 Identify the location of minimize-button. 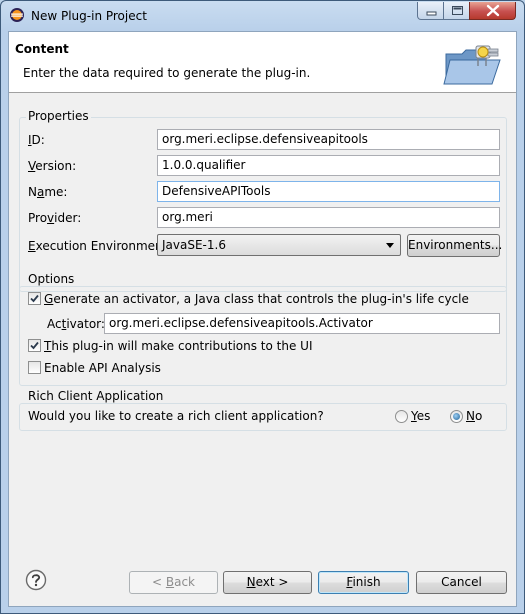
(430, 11).